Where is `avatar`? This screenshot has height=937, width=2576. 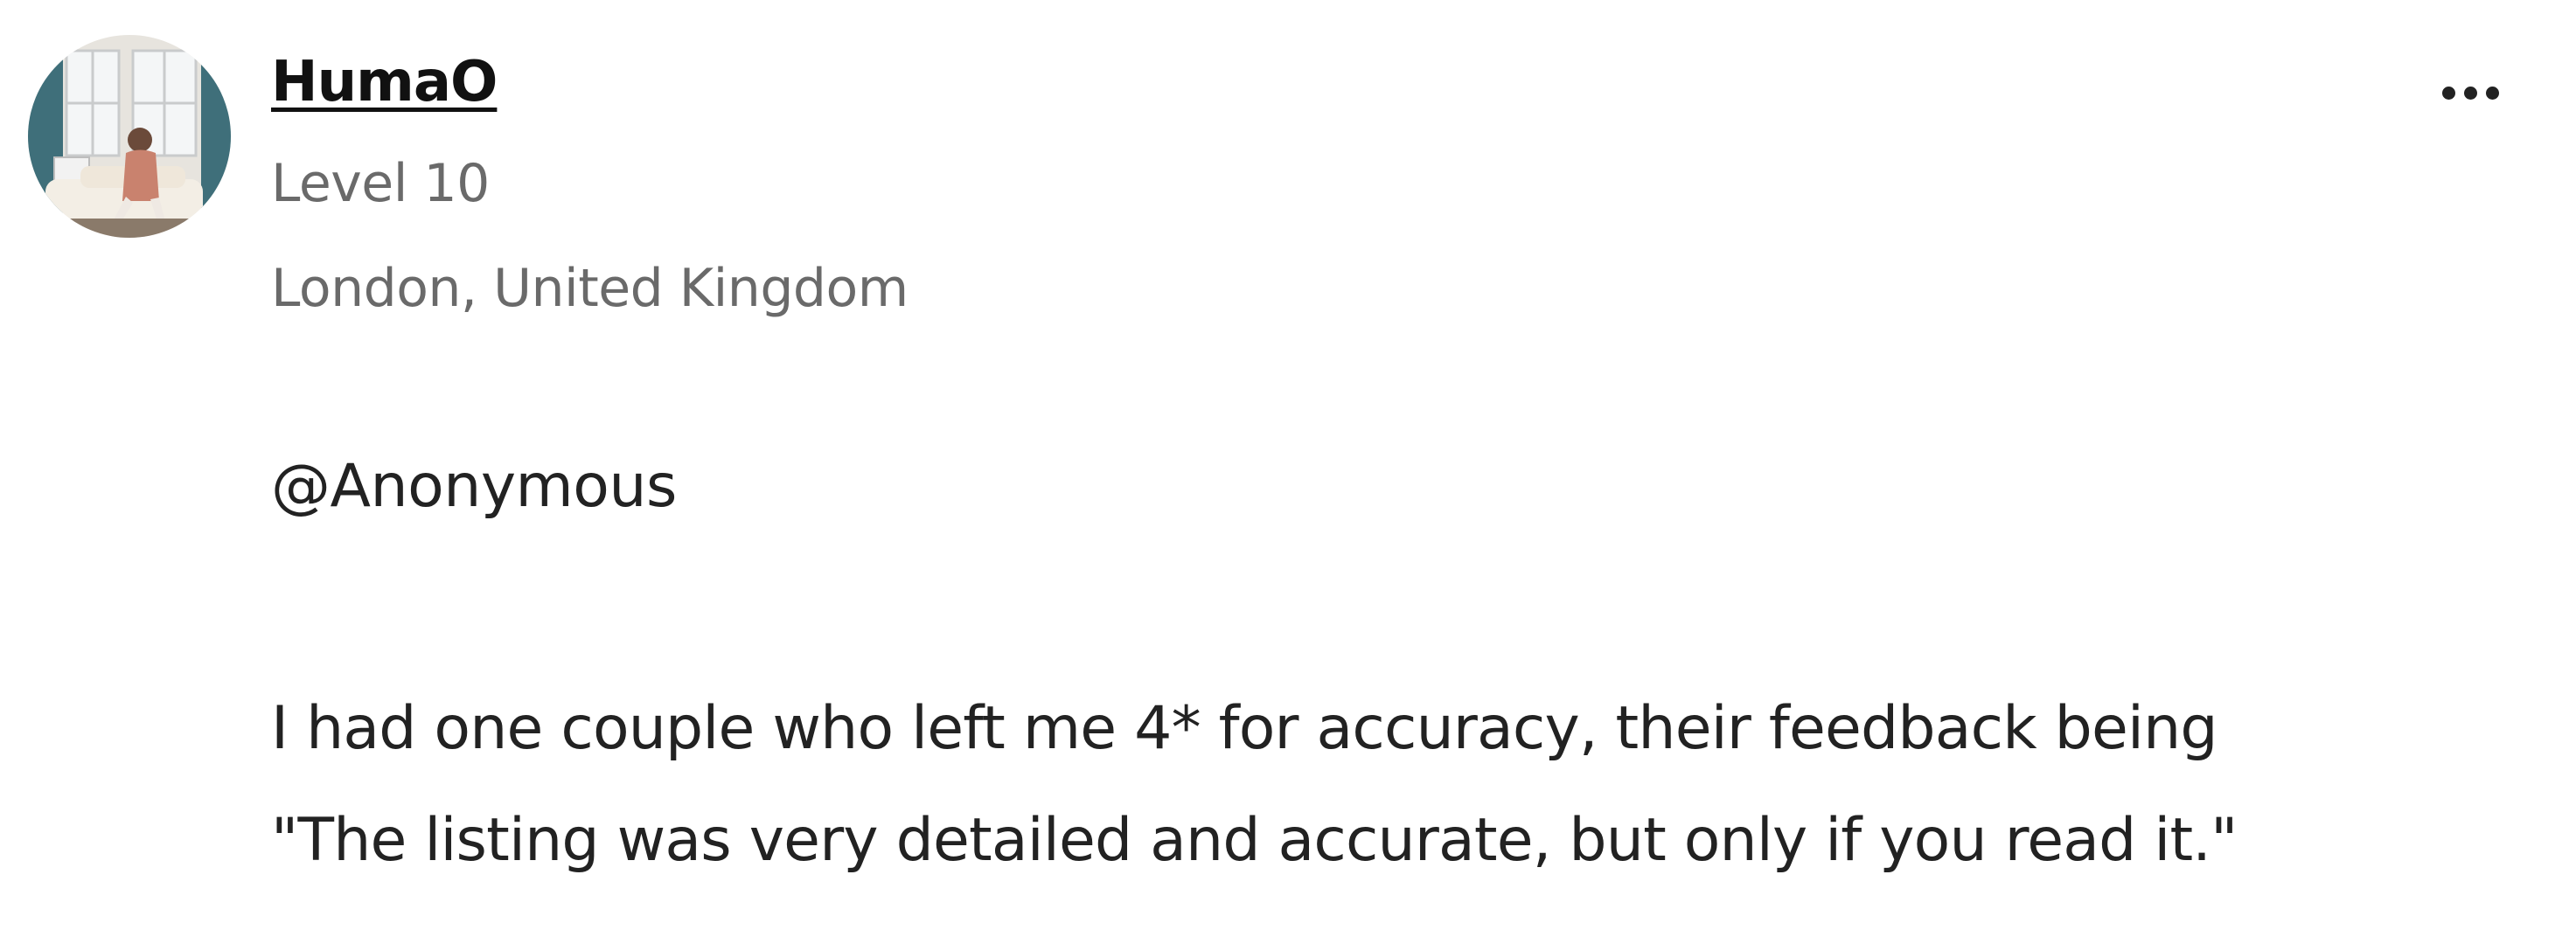
avatar is located at coordinates (129, 136).